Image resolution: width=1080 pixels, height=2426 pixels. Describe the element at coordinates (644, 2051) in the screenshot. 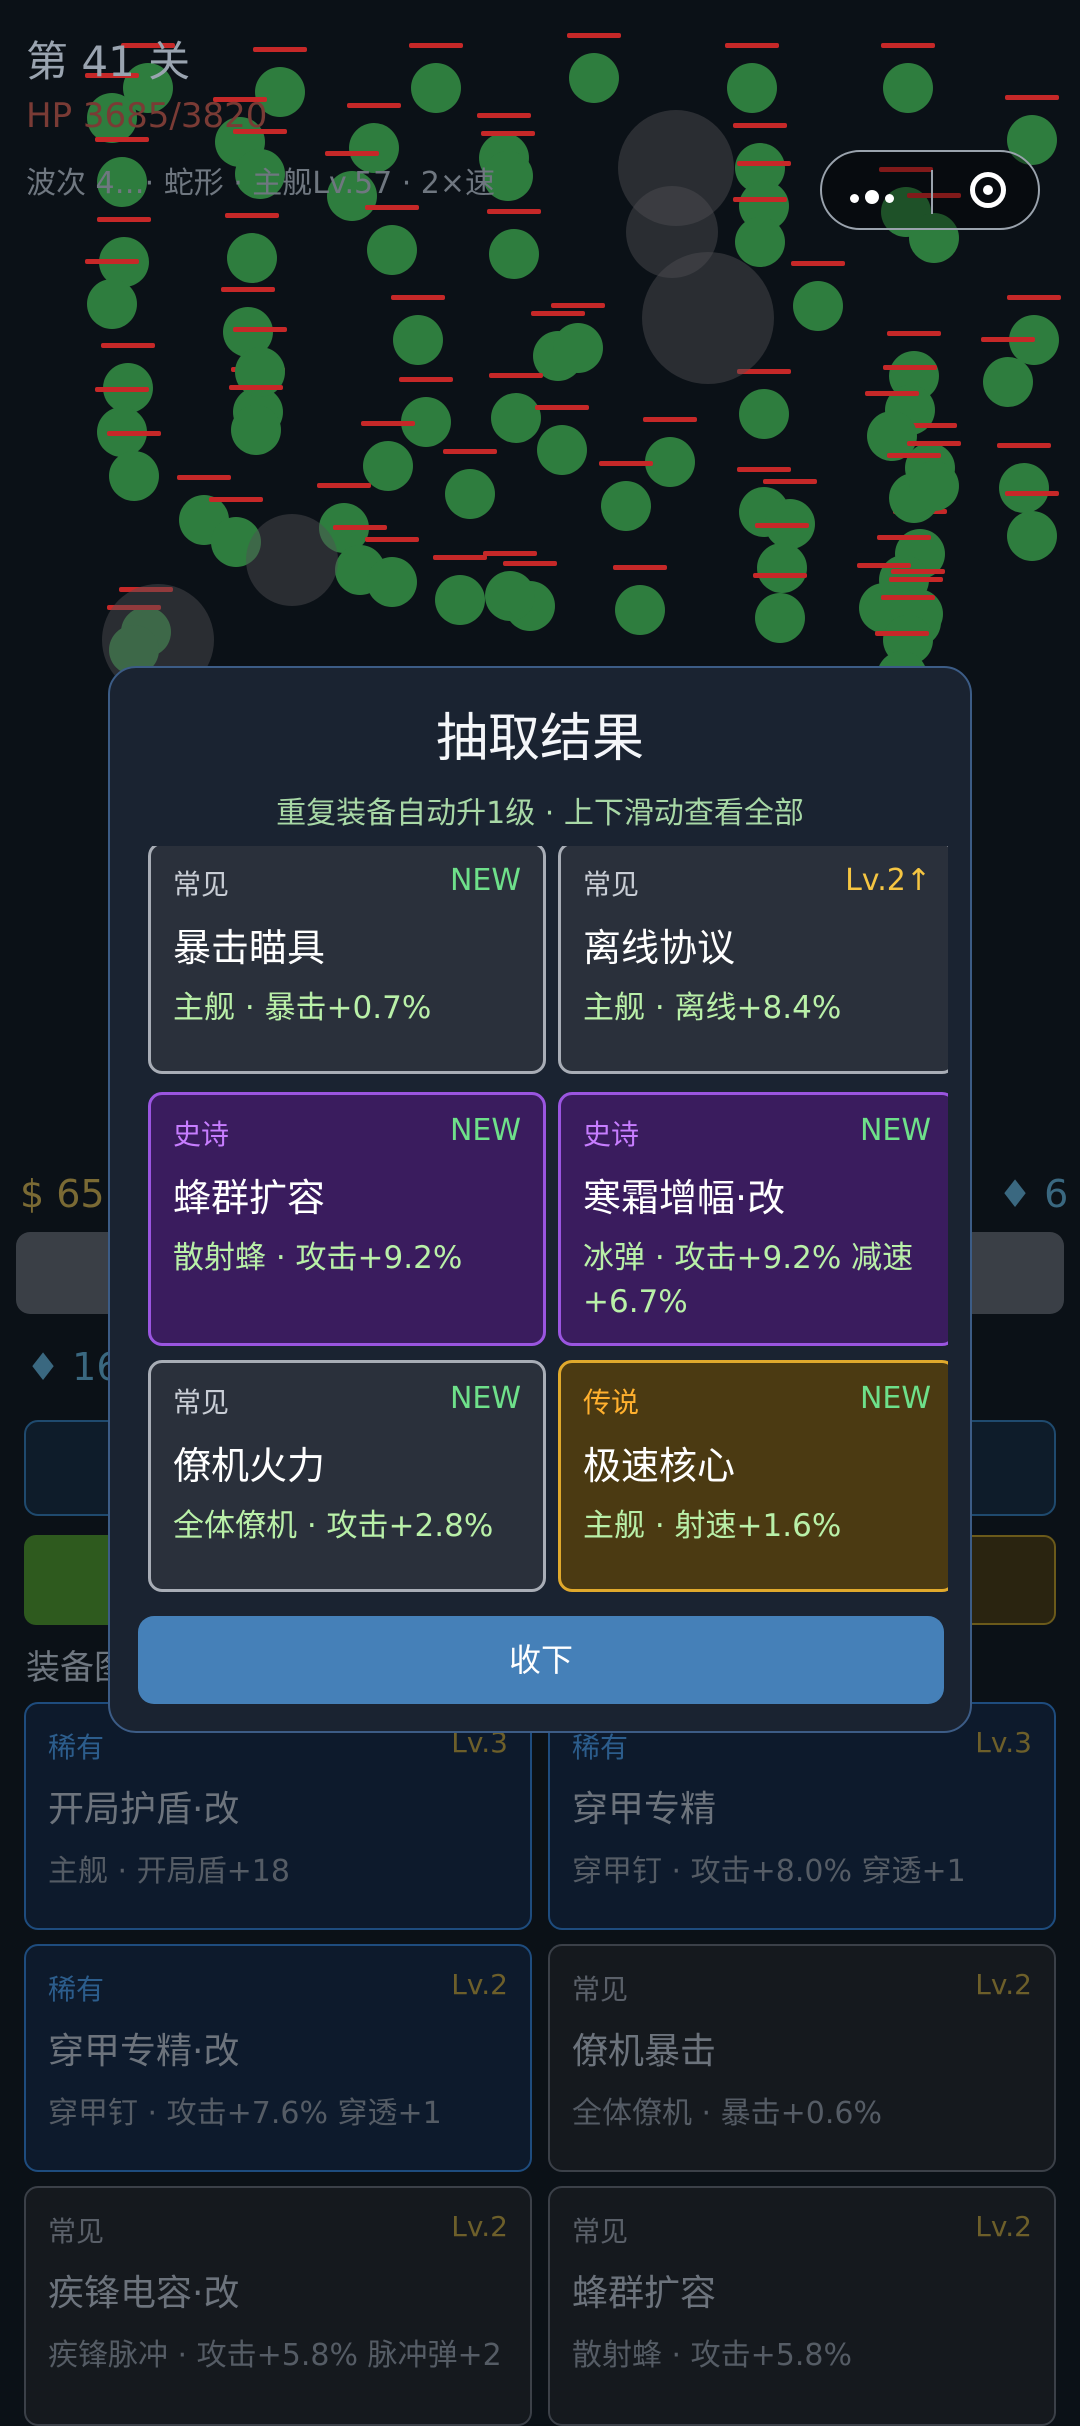

I see `card-name: 僚机暴击` at that location.